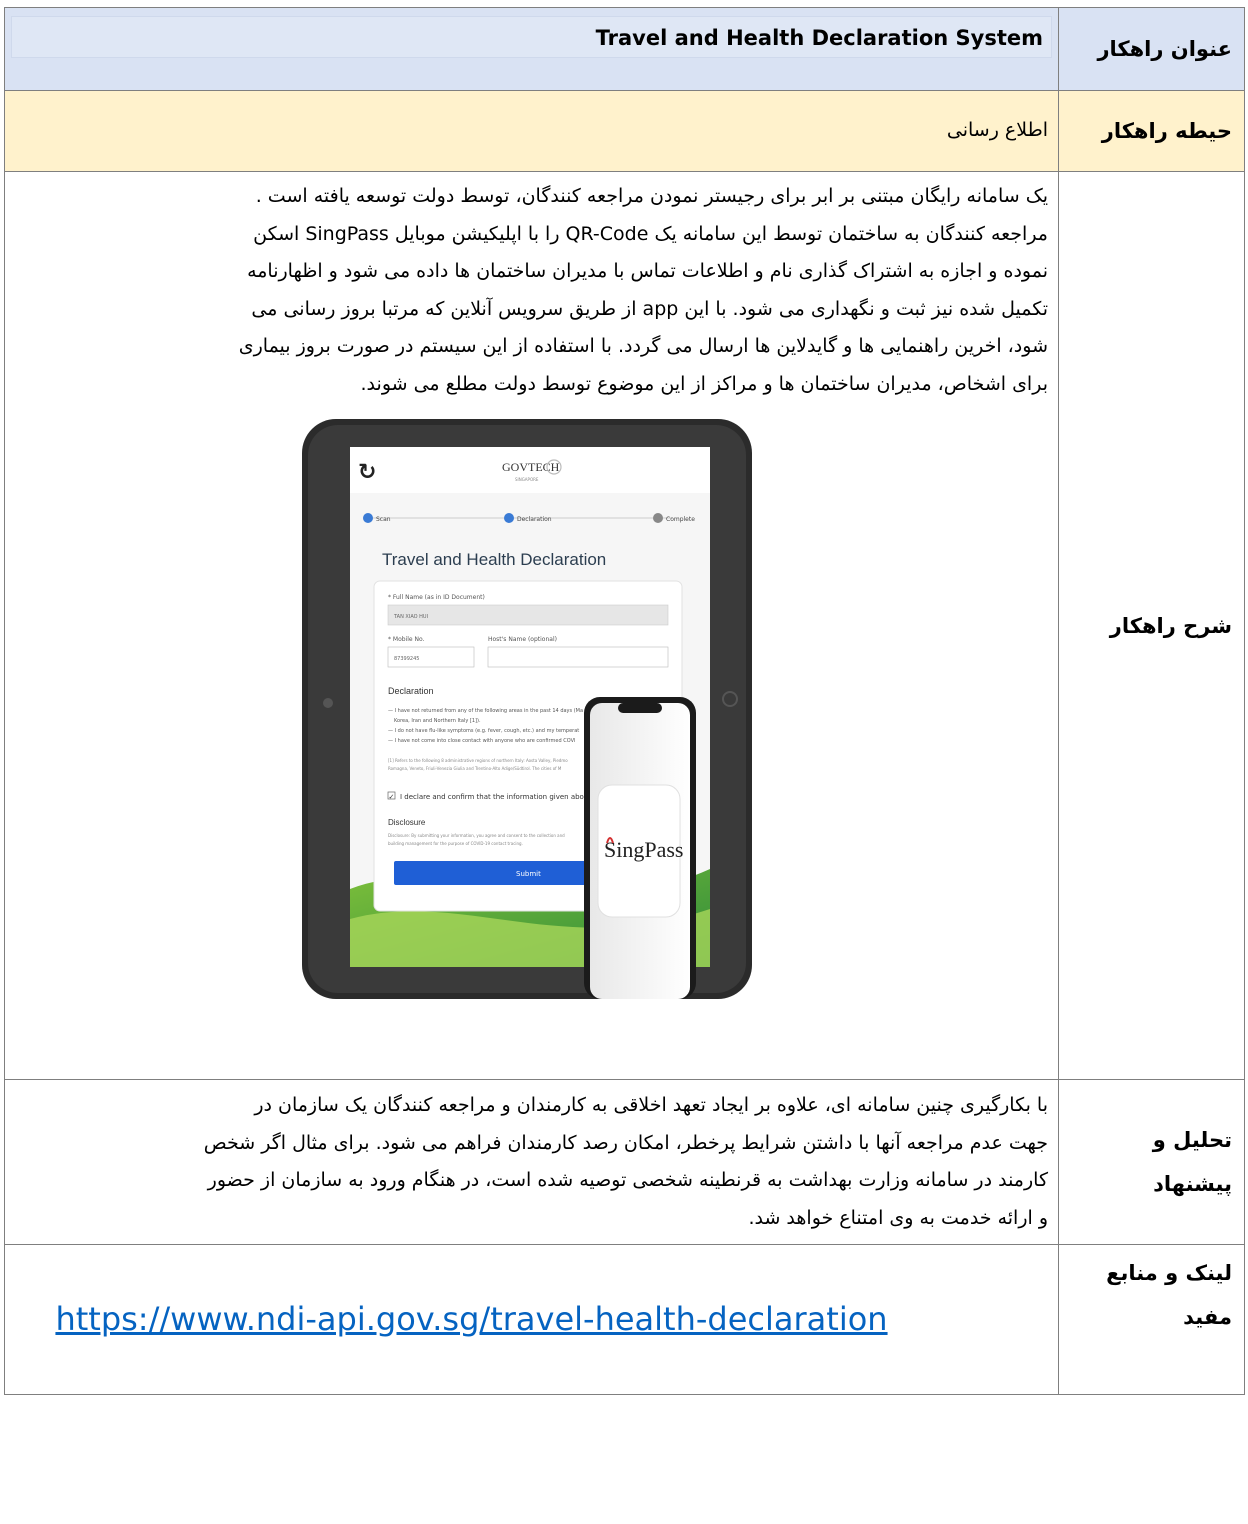 The height and width of the screenshot is (1524, 1248). What do you see at coordinates (1207, 1317) in the screenshot?
I see `links-label-line: مفید` at bounding box center [1207, 1317].